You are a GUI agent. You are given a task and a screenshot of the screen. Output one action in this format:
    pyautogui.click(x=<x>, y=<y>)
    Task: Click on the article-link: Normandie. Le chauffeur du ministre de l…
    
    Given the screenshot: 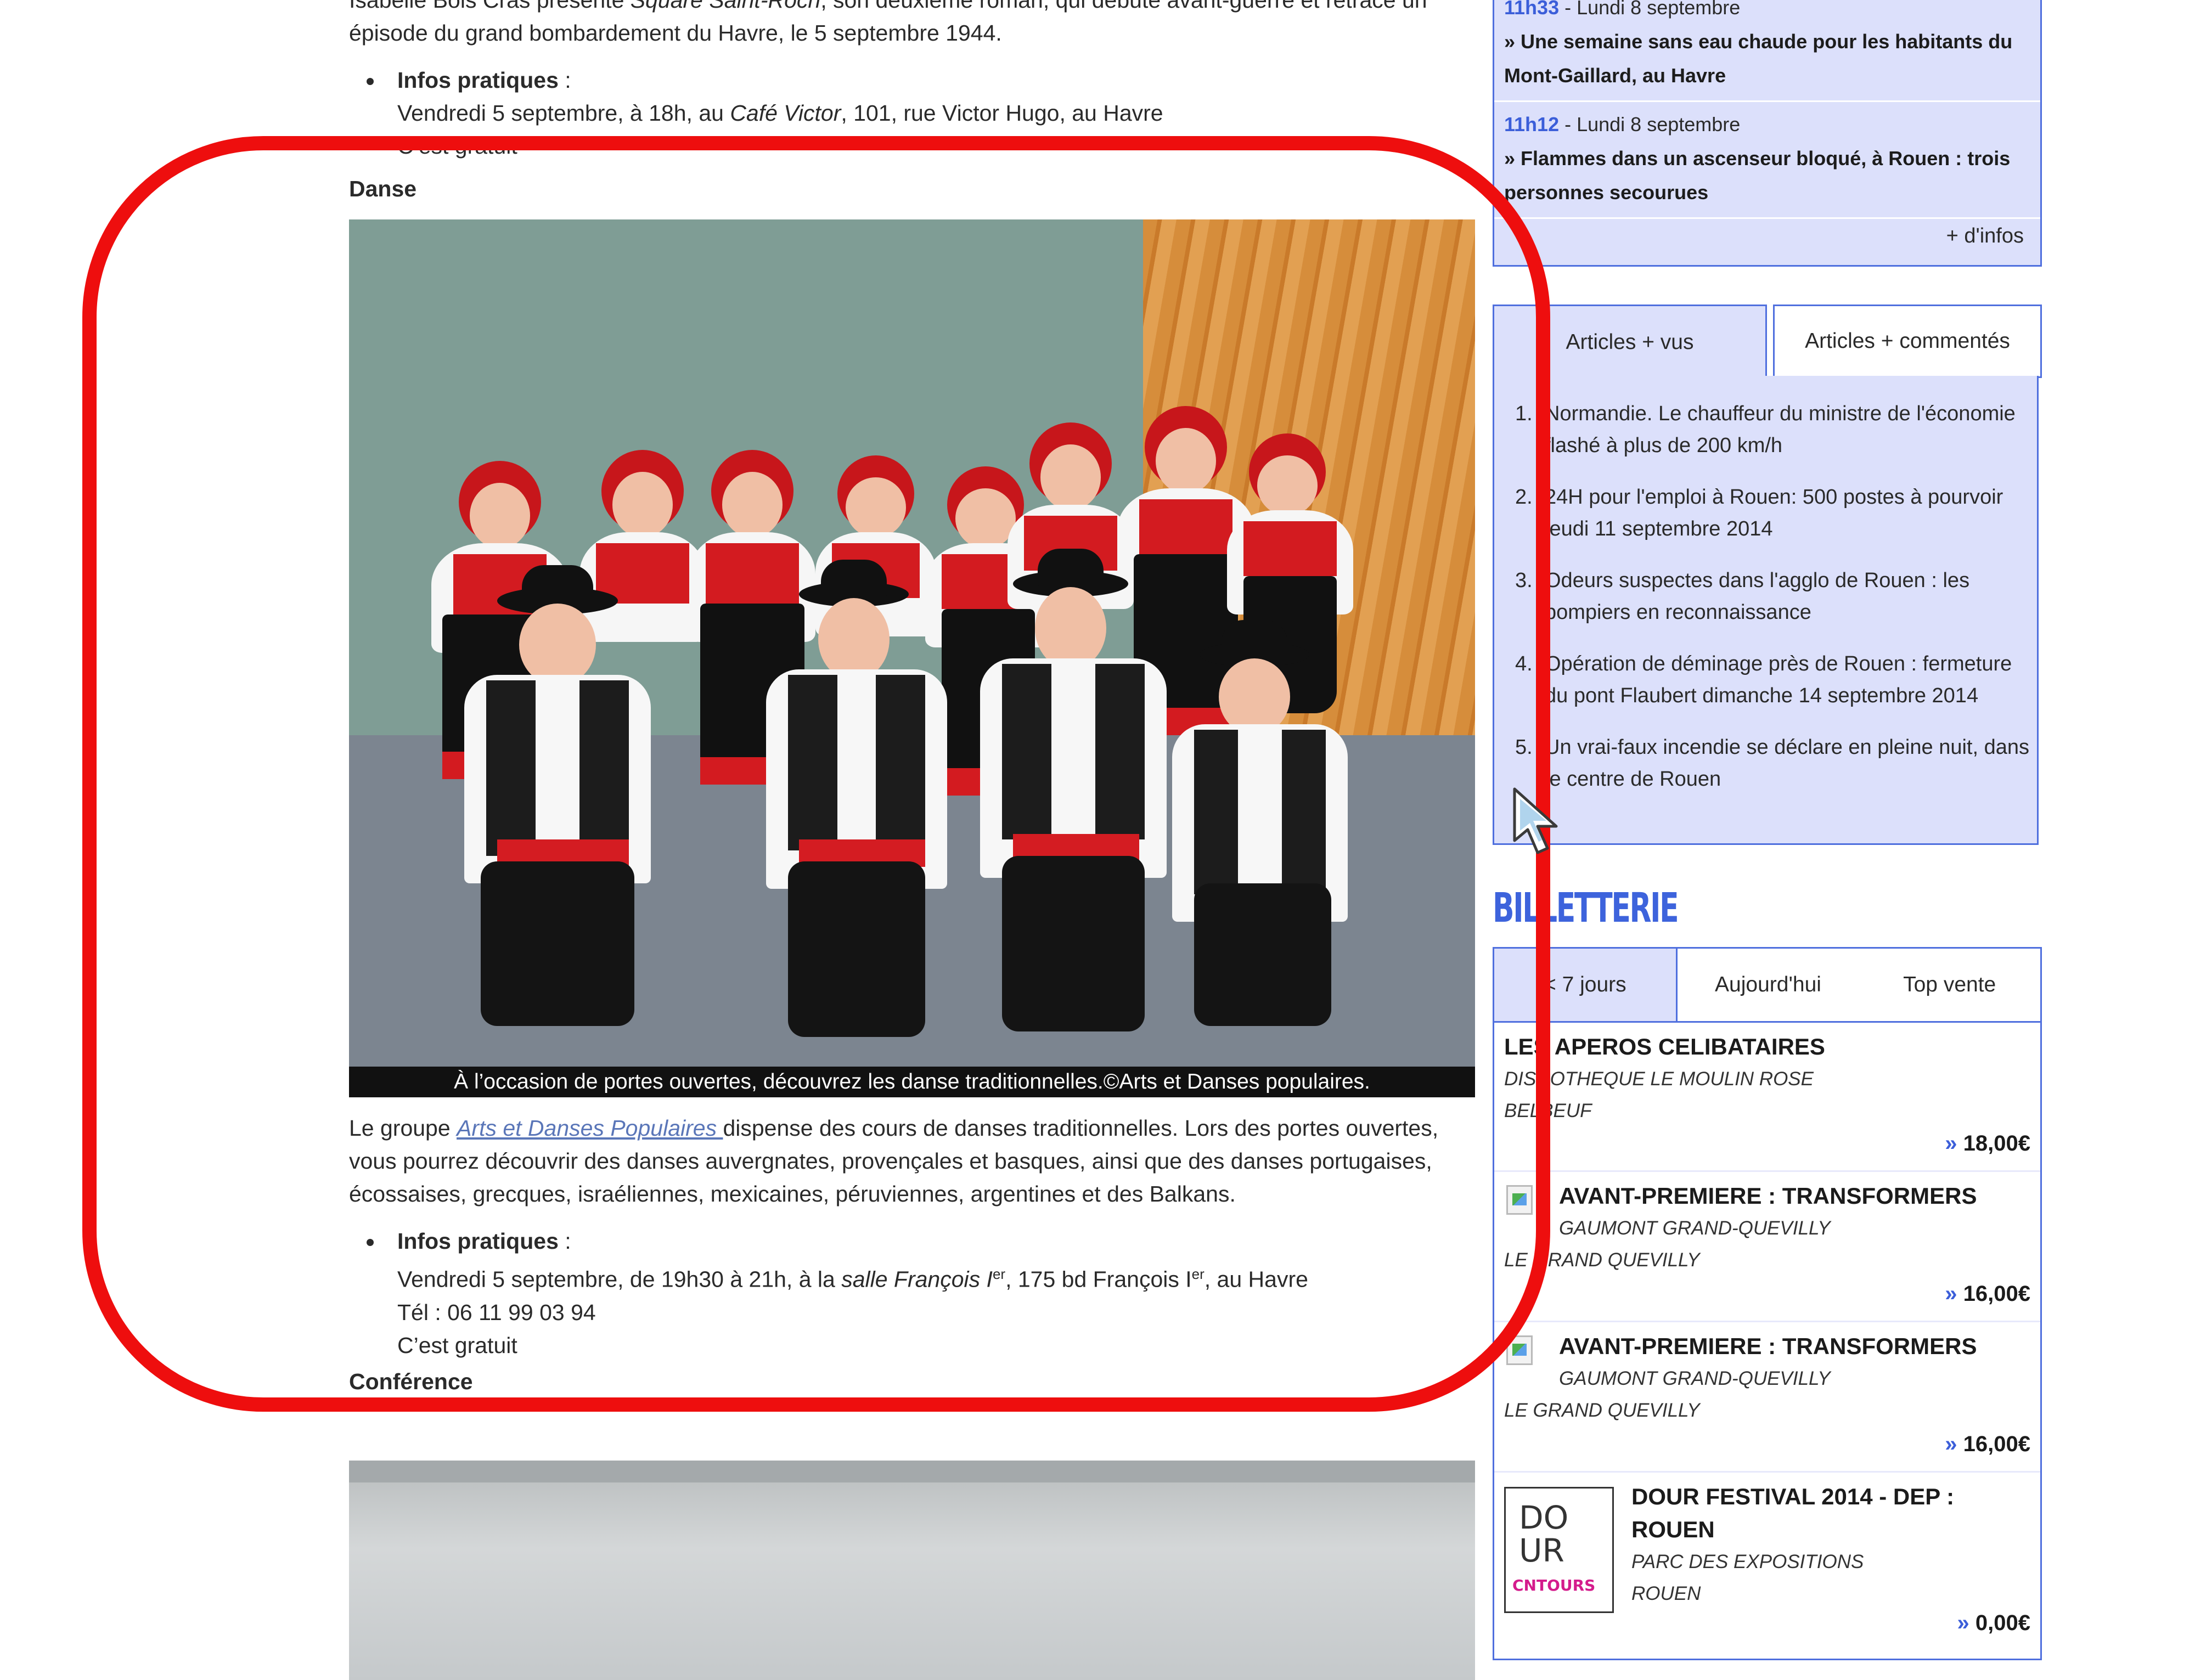 What is the action you would take?
    pyautogui.click(x=1780, y=429)
    